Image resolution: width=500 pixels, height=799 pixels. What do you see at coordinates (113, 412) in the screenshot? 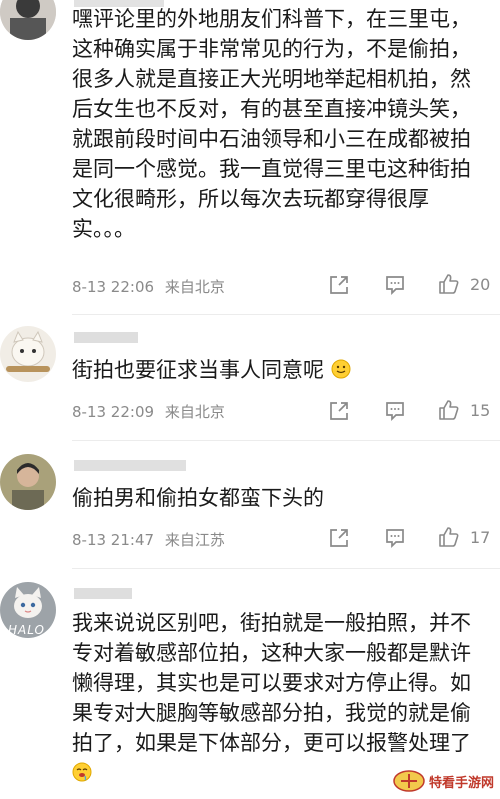
I see `comment-time: 8-13 22:09` at bounding box center [113, 412].